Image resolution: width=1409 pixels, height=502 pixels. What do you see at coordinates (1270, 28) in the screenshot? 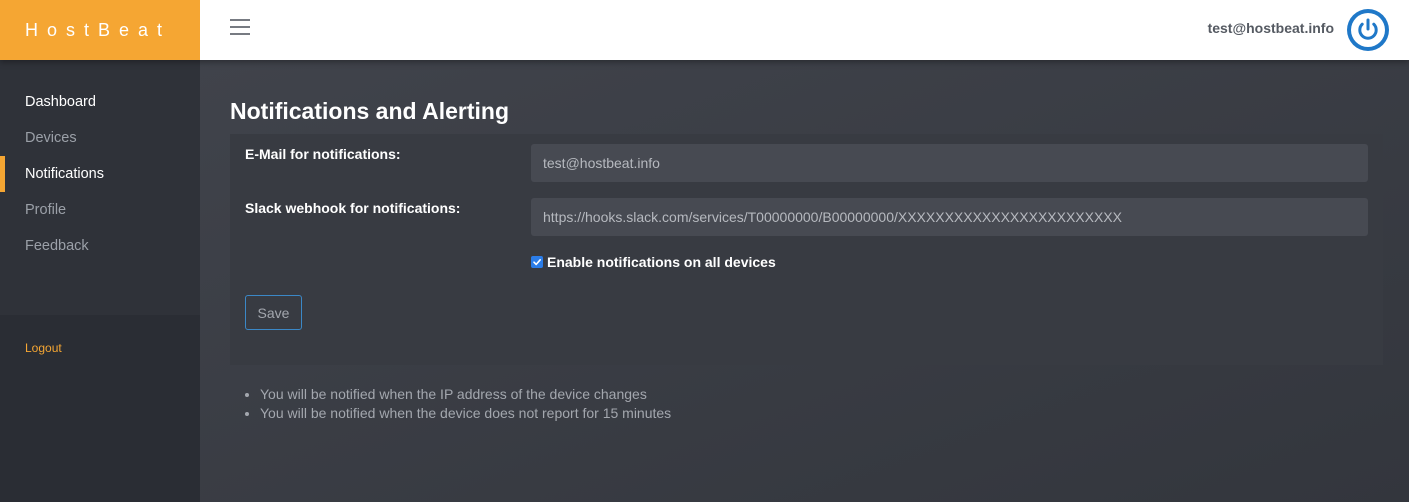
I see `user-email: test@hostbeat.info` at bounding box center [1270, 28].